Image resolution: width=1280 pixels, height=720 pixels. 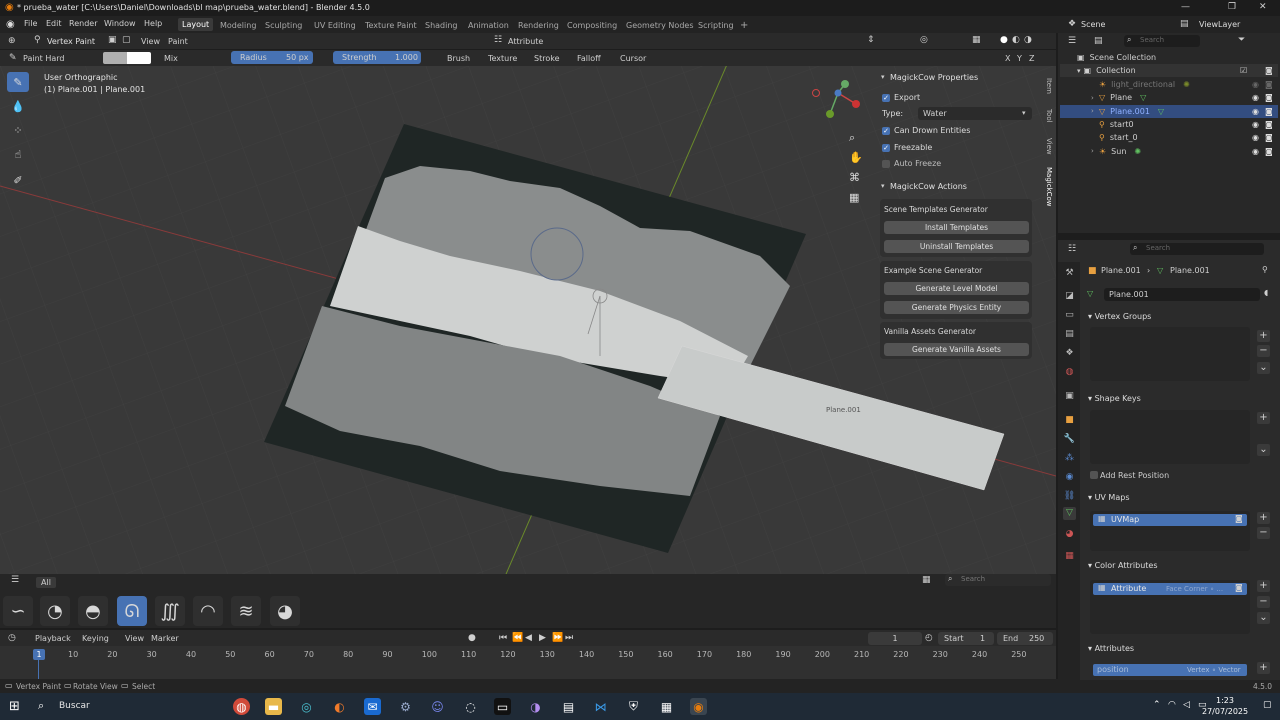 What do you see at coordinates (339, 706) in the screenshot?
I see `firefox-icon: ◐` at bounding box center [339, 706].